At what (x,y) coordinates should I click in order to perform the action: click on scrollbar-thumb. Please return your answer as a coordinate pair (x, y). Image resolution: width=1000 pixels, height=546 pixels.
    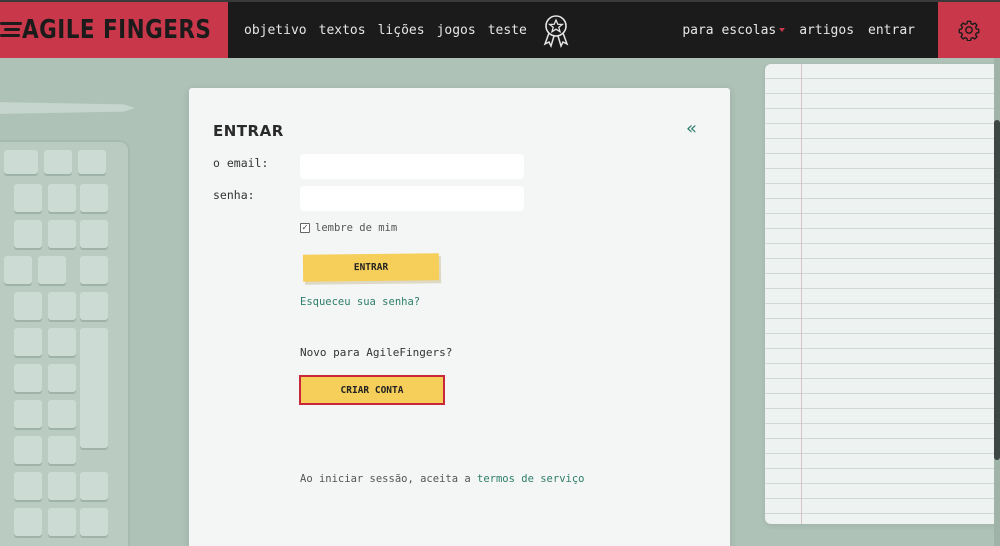
    Looking at the image, I should click on (997, 290).